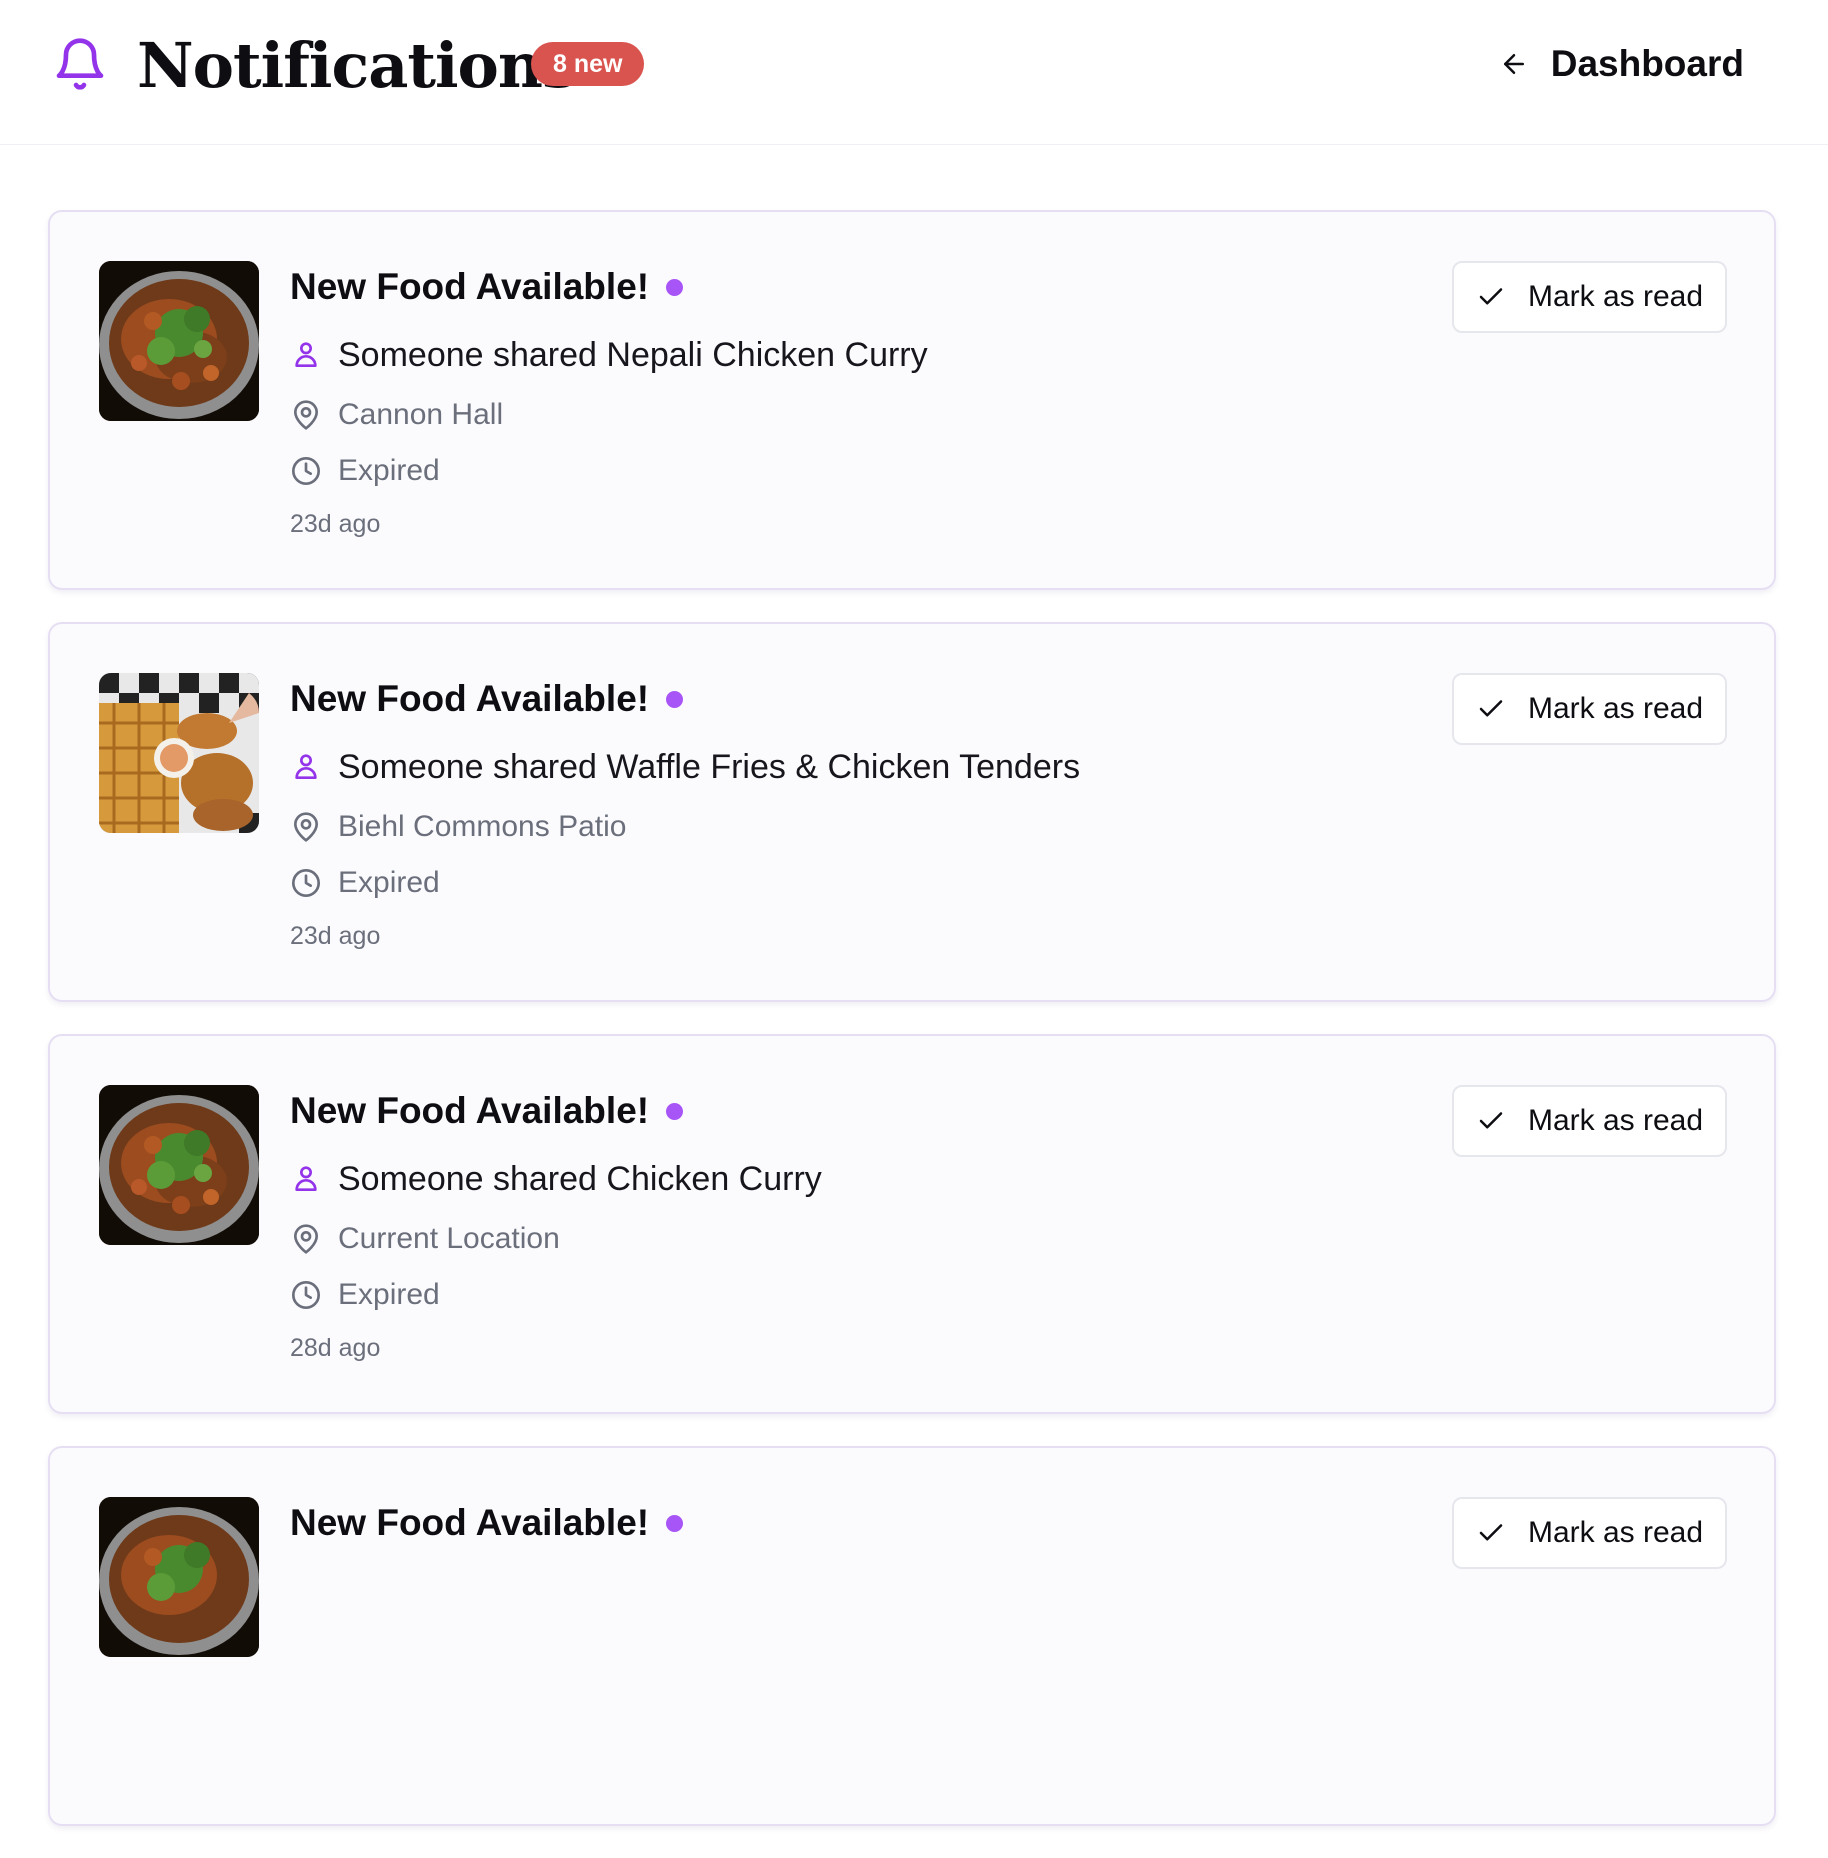 The height and width of the screenshot is (1858, 1828). Describe the element at coordinates (855, 1239) in the screenshot. I see `location-row: Current Location` at that location.